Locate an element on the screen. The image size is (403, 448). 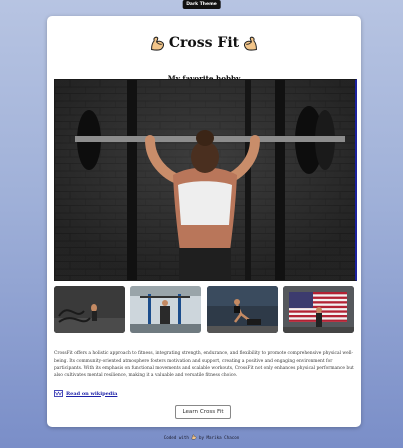
footer-suffix: by Marika Chacon is located at coordinates (219, 437).